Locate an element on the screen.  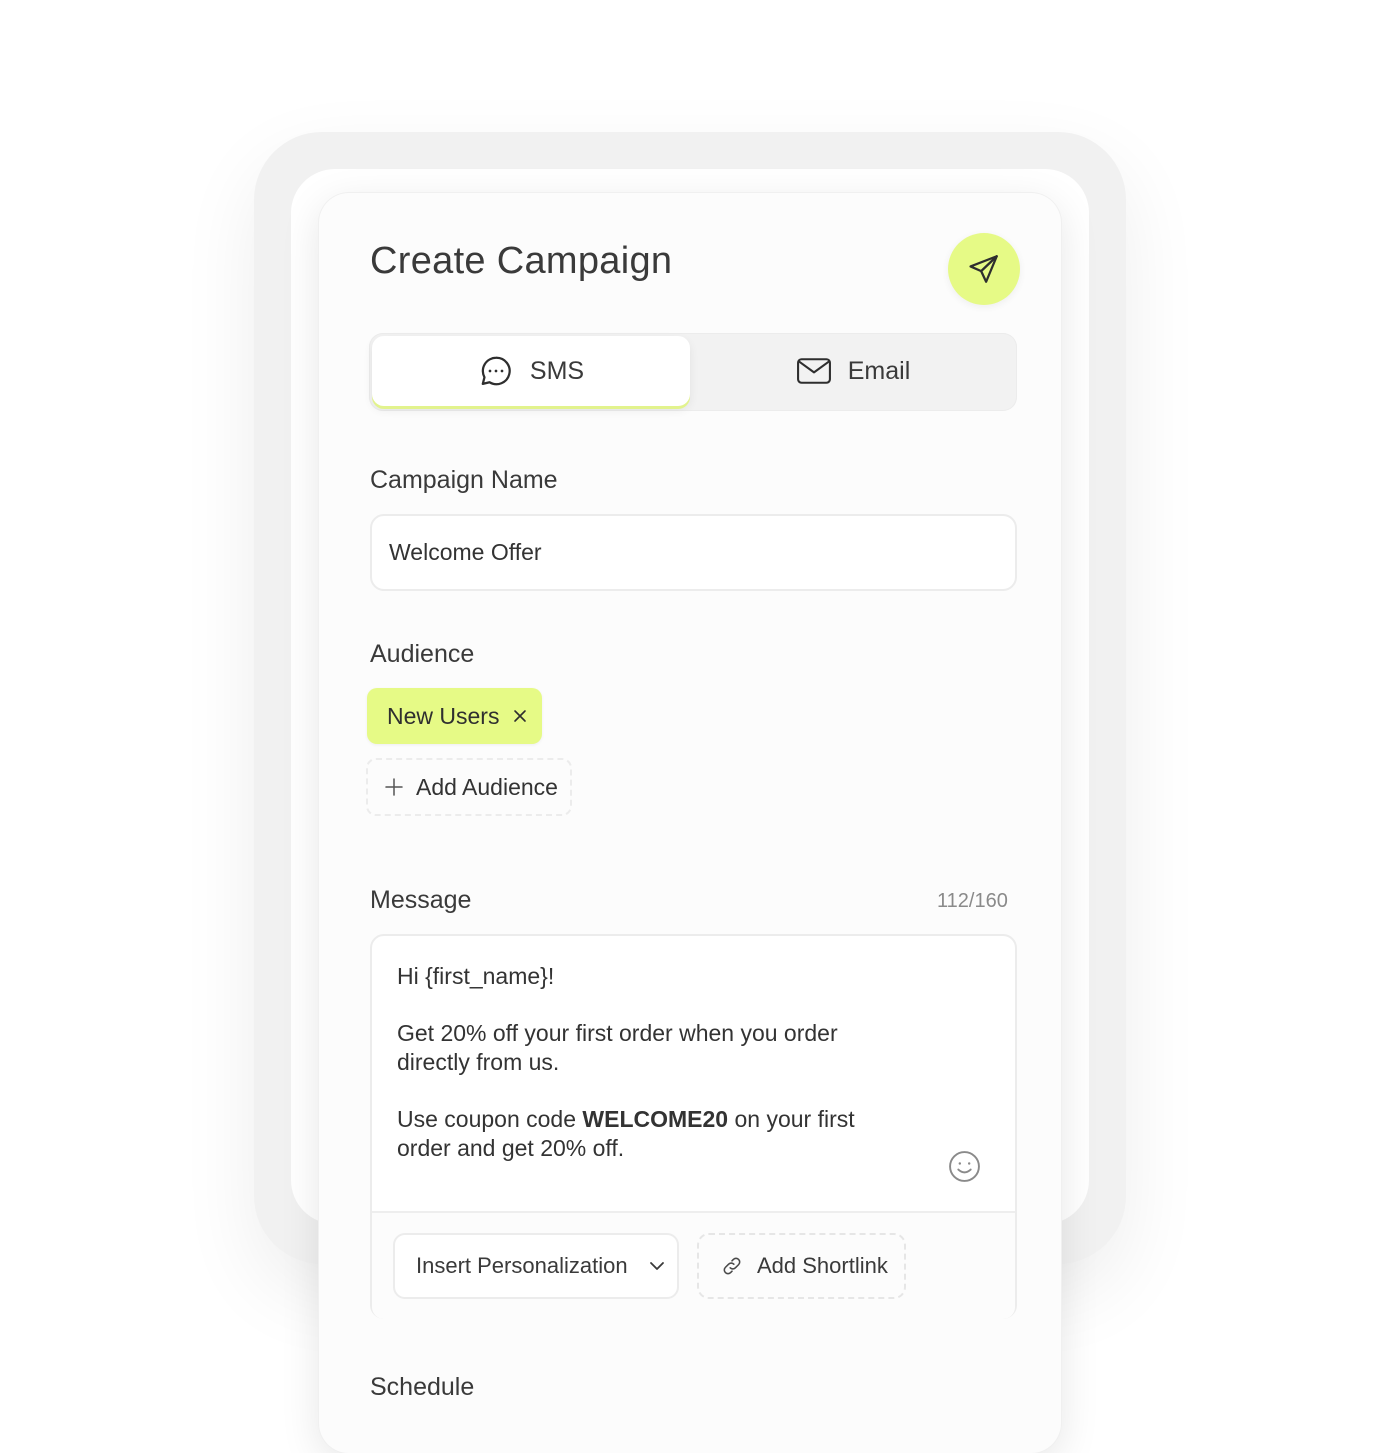
schedule-label: Schedule is located at coordinates (422, 1387).